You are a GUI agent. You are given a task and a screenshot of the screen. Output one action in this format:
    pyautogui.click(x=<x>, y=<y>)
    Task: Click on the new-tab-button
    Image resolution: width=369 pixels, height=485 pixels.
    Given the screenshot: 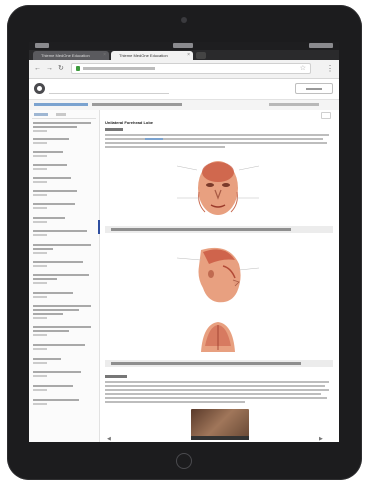 What is the action you would take?
    pyautogui.click(x=201, y=55)
    